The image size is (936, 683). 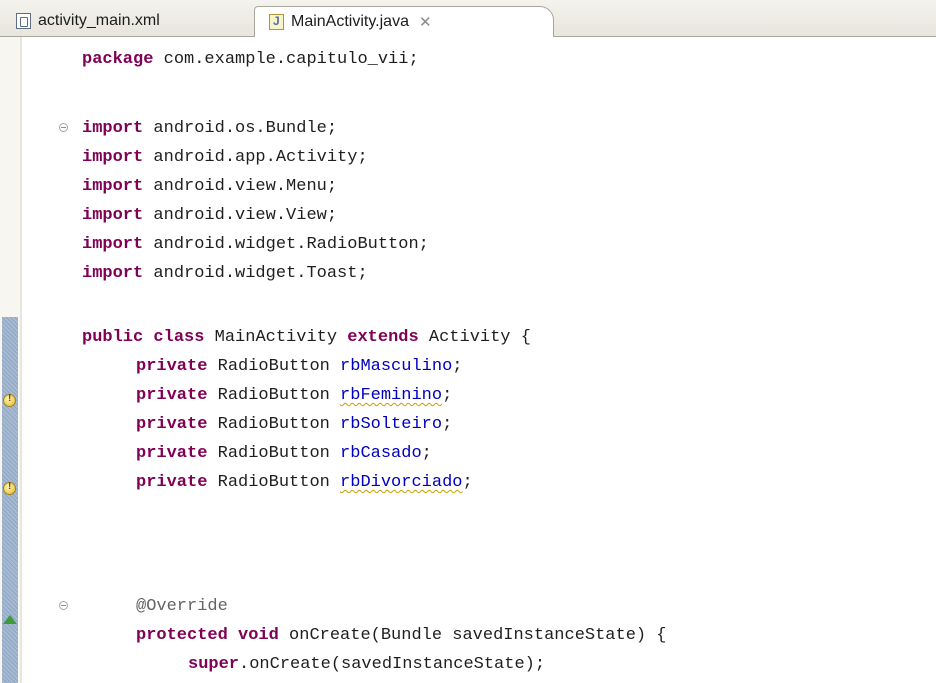 What do you see at coordinates (210, 186) in the screenshot?
I see `code-line-import: import android.view.Menu;` at bounding box center [210, 186].